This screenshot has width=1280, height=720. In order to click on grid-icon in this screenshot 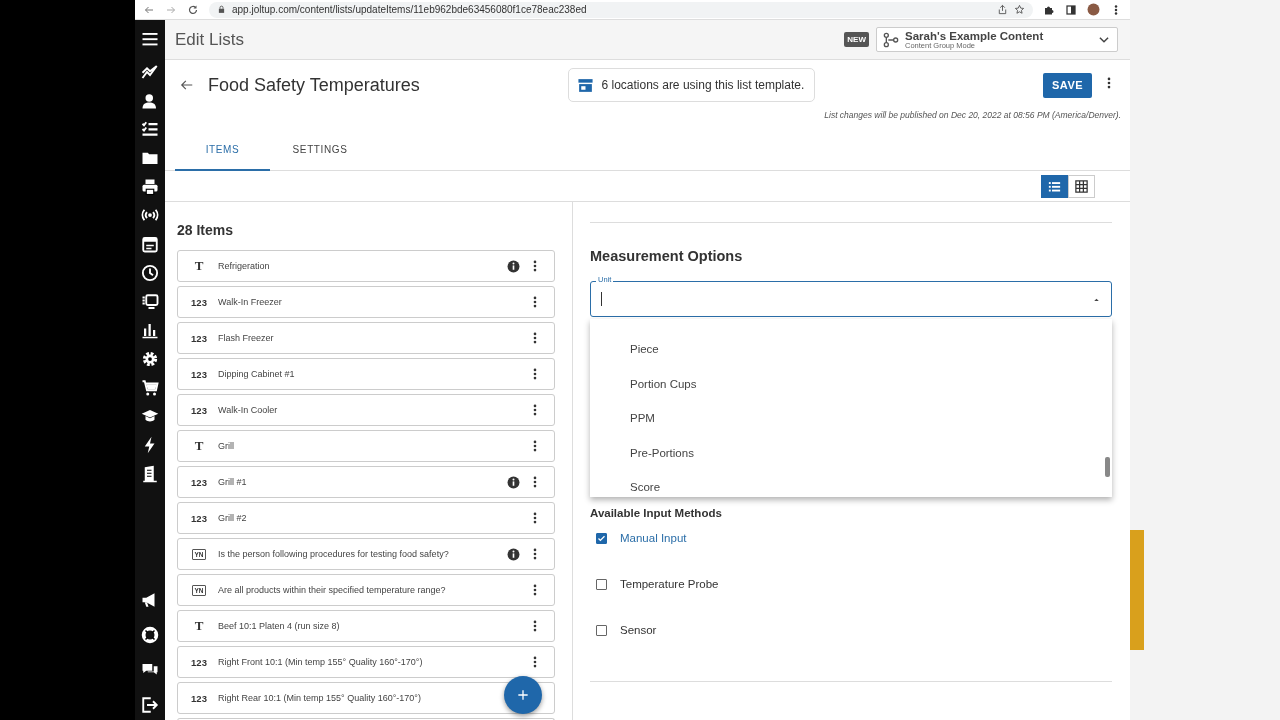, I will do `click(1081, 186)`.